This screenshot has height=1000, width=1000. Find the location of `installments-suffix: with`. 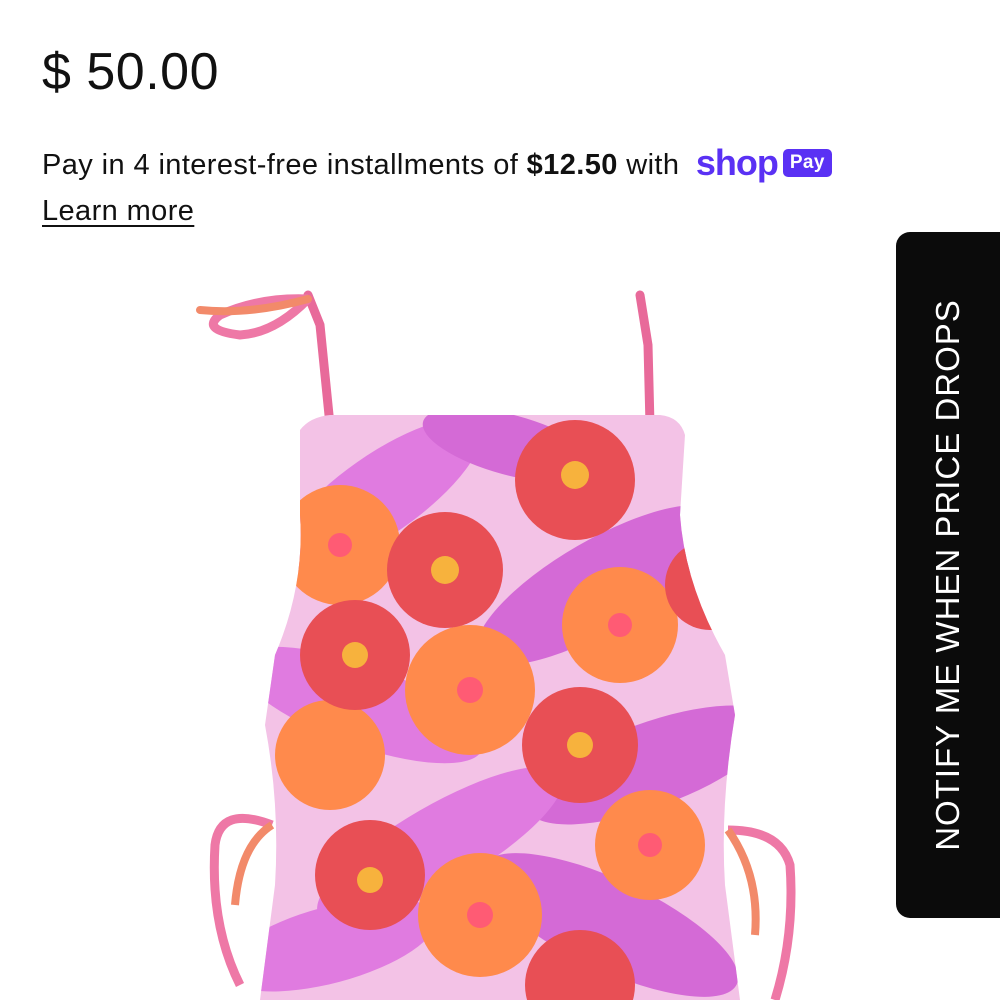

installments-suffix: with is located at coordinates (652, 165).